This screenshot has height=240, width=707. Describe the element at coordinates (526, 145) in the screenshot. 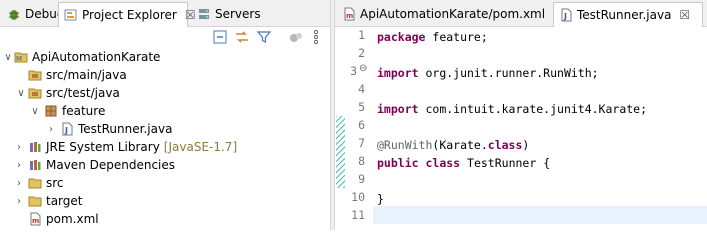

I see `code-token: )` at that location.